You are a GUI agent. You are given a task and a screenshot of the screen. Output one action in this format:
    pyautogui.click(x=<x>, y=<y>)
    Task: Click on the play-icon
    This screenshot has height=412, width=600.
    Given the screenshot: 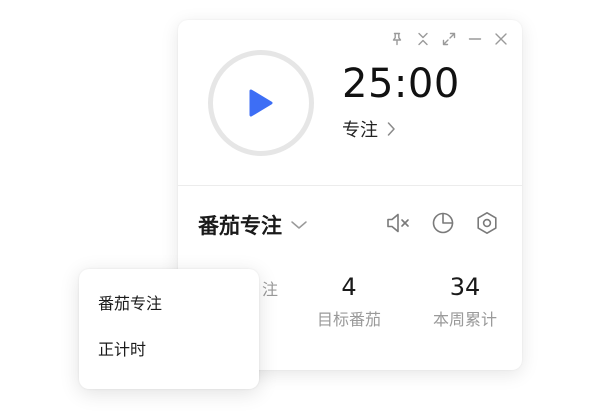 What is the action you would take?
    pyautogui.click(x=261, y=103)
    